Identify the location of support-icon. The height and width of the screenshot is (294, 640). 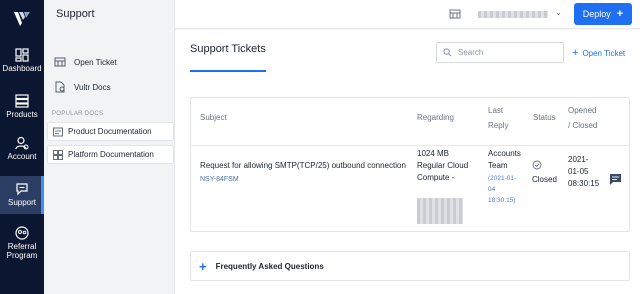
(22, 189).